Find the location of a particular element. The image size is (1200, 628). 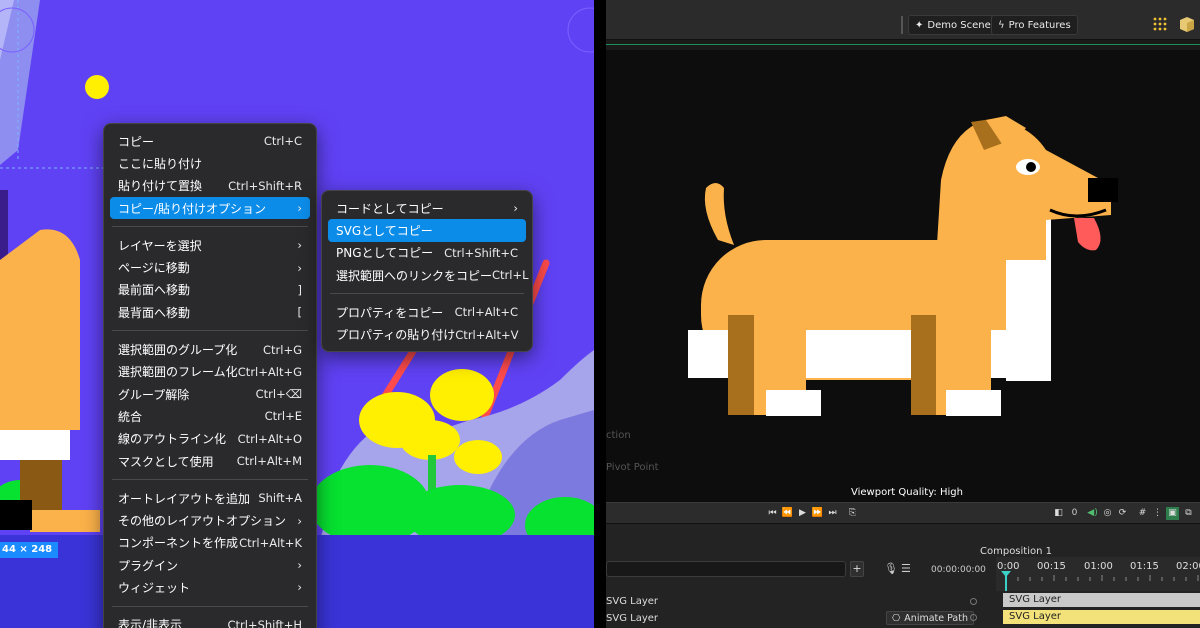

menu-item: コンポーネントを作成 Ctrl+Alt+K is located at coordinates (210, 543).